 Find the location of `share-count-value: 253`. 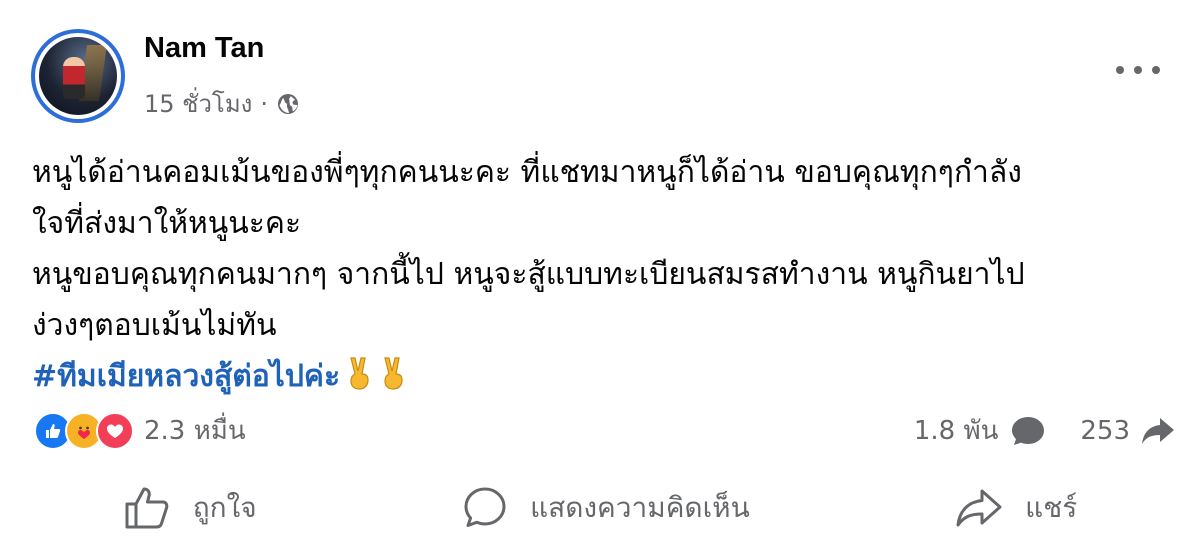

share-count-value: 253 is located at coordinates (1105, 430).